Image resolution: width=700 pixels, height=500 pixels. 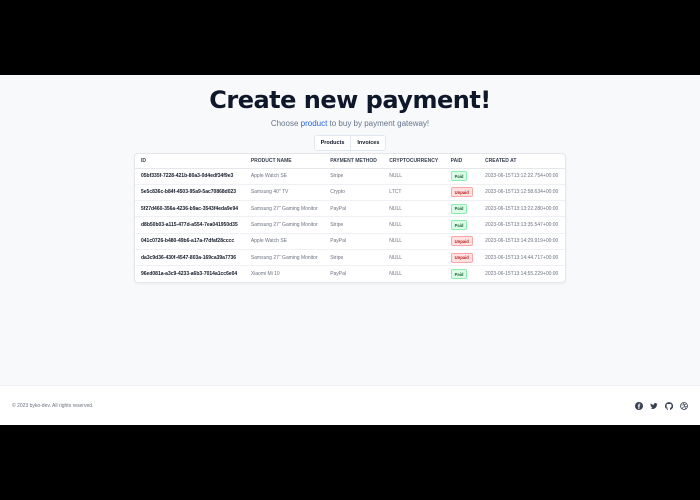 I want to click on social-links, so click(x=661, y=405).